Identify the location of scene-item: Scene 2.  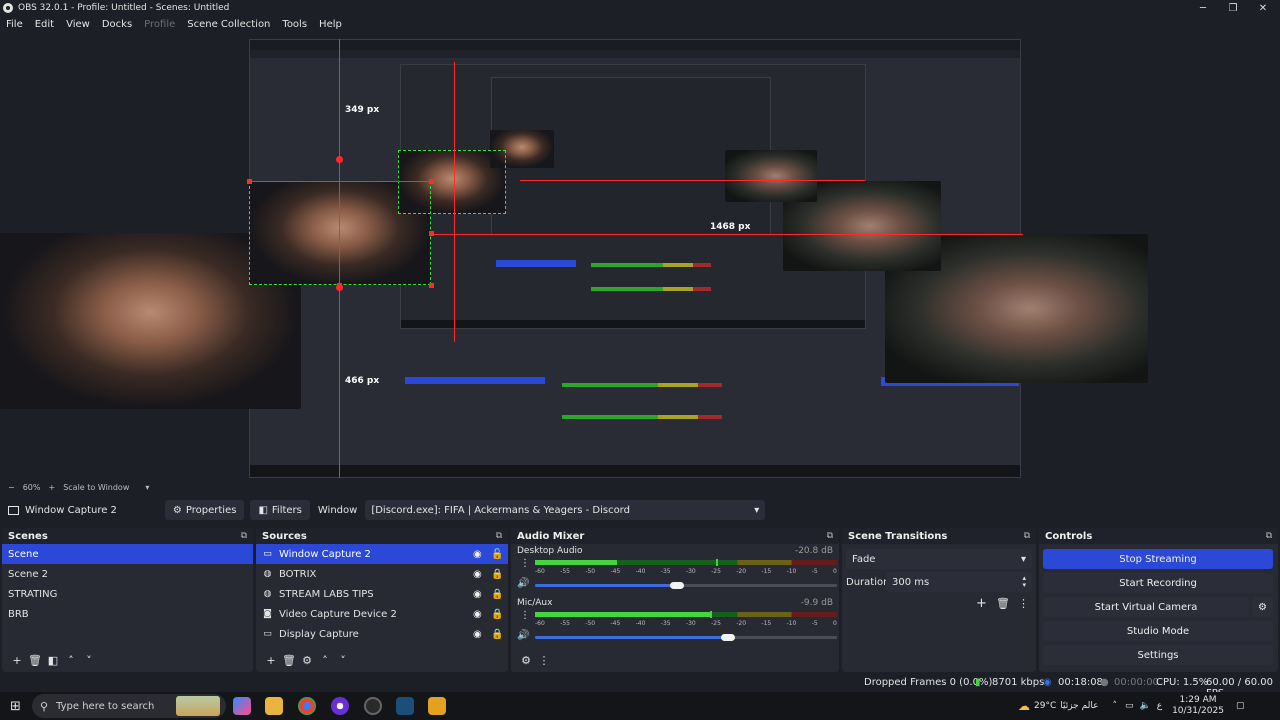
(127, 574).